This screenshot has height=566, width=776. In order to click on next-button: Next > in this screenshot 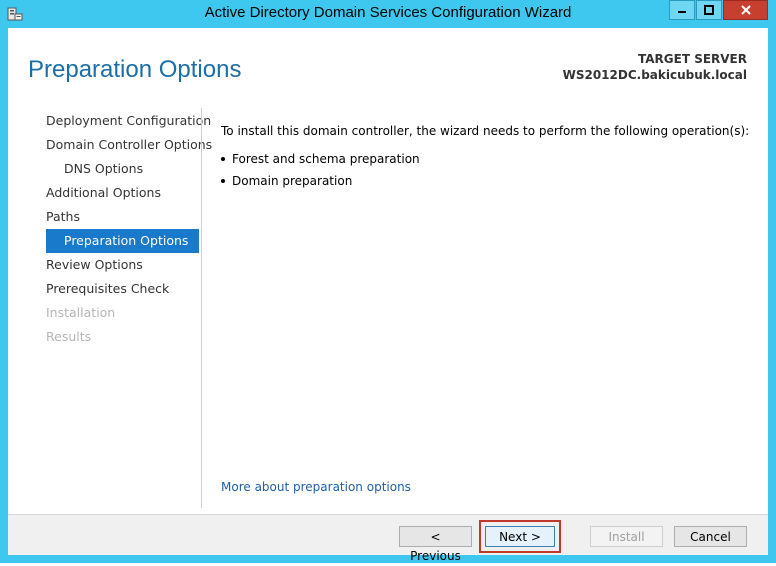, I will do `click(520, 536)`.